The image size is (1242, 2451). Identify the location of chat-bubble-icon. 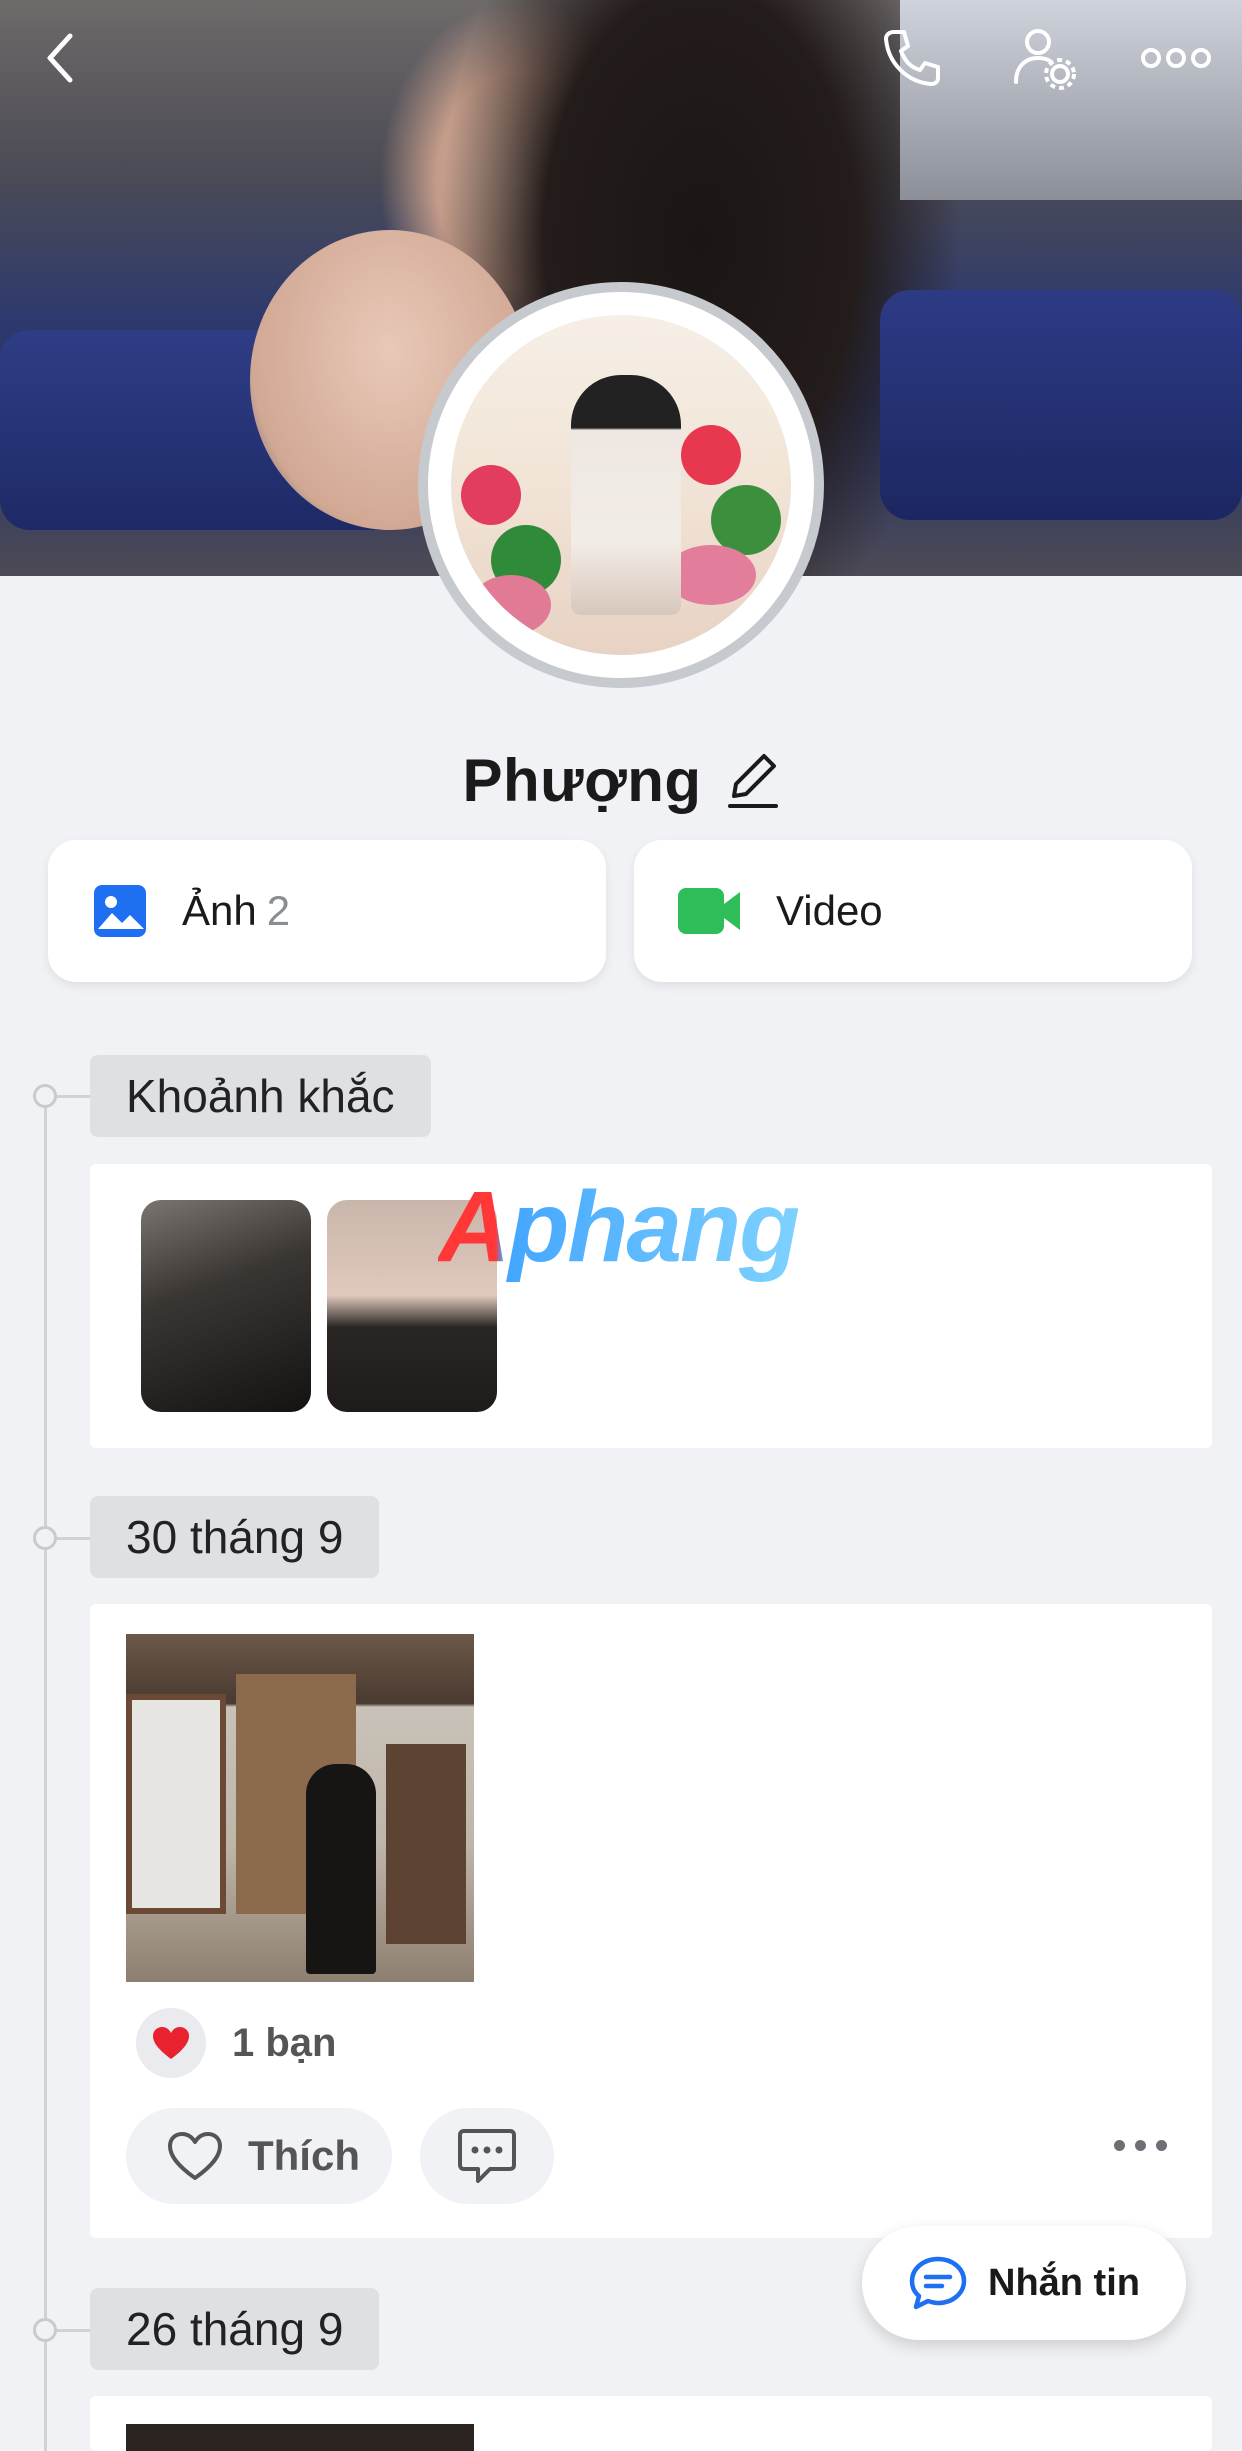
(938, 2283).